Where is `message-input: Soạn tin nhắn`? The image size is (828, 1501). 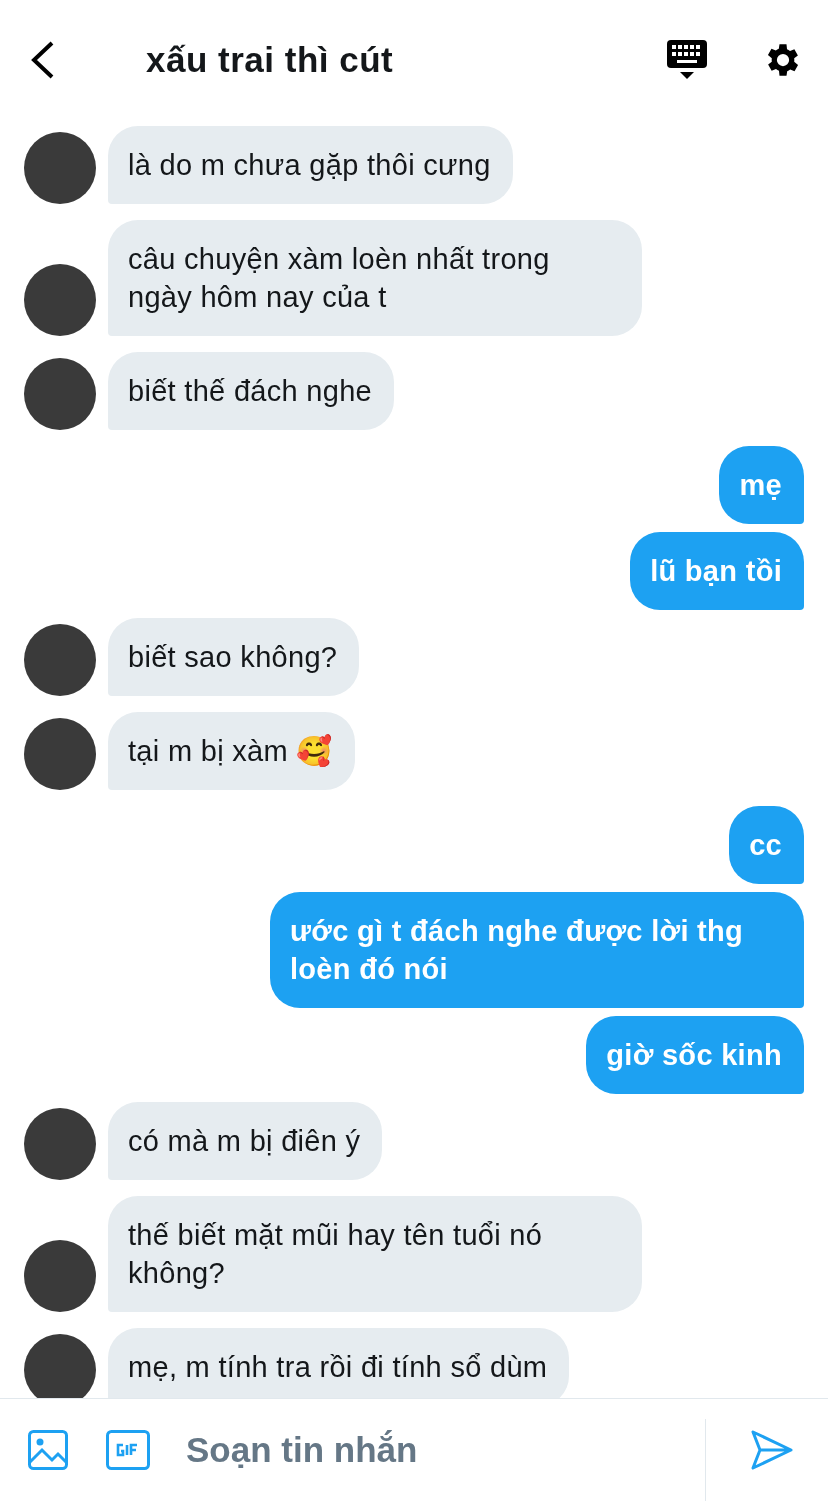
message-input: Soạn tin nhắn is located at coordinates (426, 1450).